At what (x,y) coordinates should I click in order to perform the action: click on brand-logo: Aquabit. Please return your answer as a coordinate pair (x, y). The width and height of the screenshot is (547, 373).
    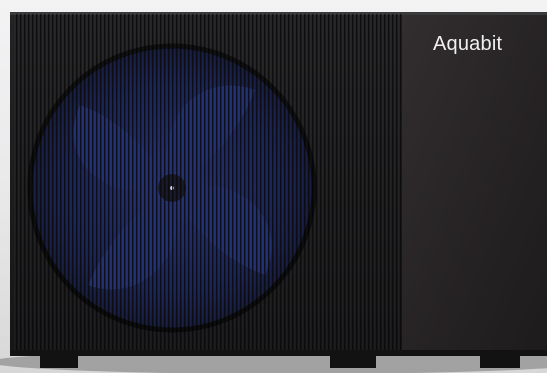
    Looking at the image, I should click on (468, 44).